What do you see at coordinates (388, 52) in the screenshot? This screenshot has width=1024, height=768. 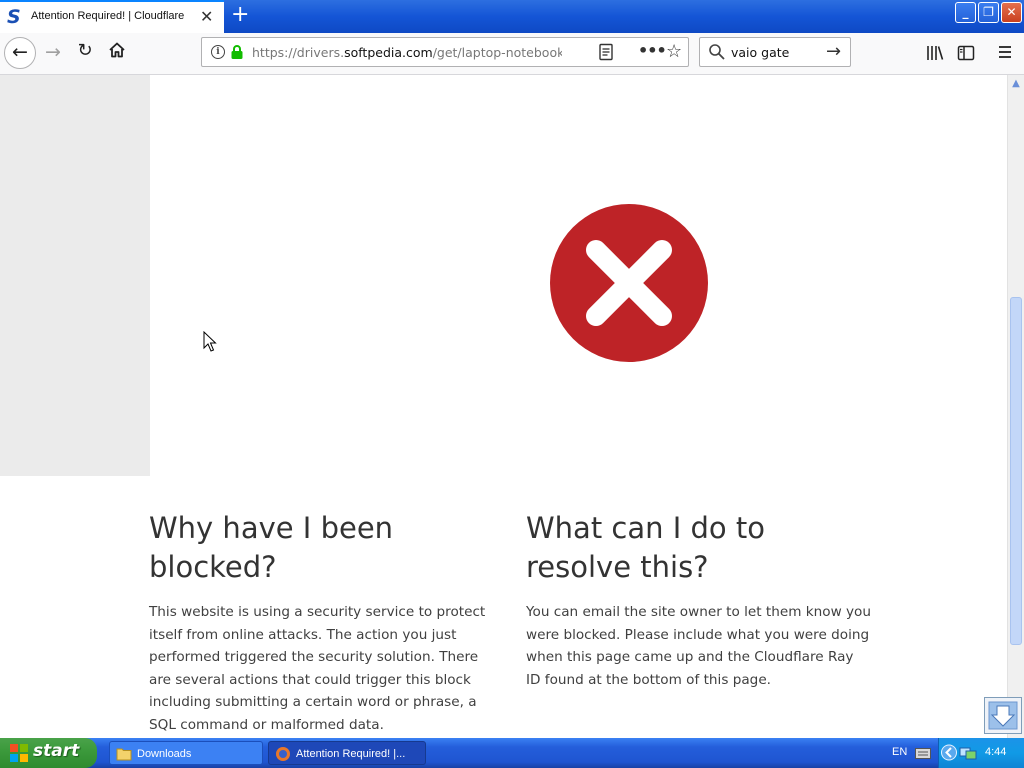 I see `url-host: softpedia.com` at bounding box center [388, 52].